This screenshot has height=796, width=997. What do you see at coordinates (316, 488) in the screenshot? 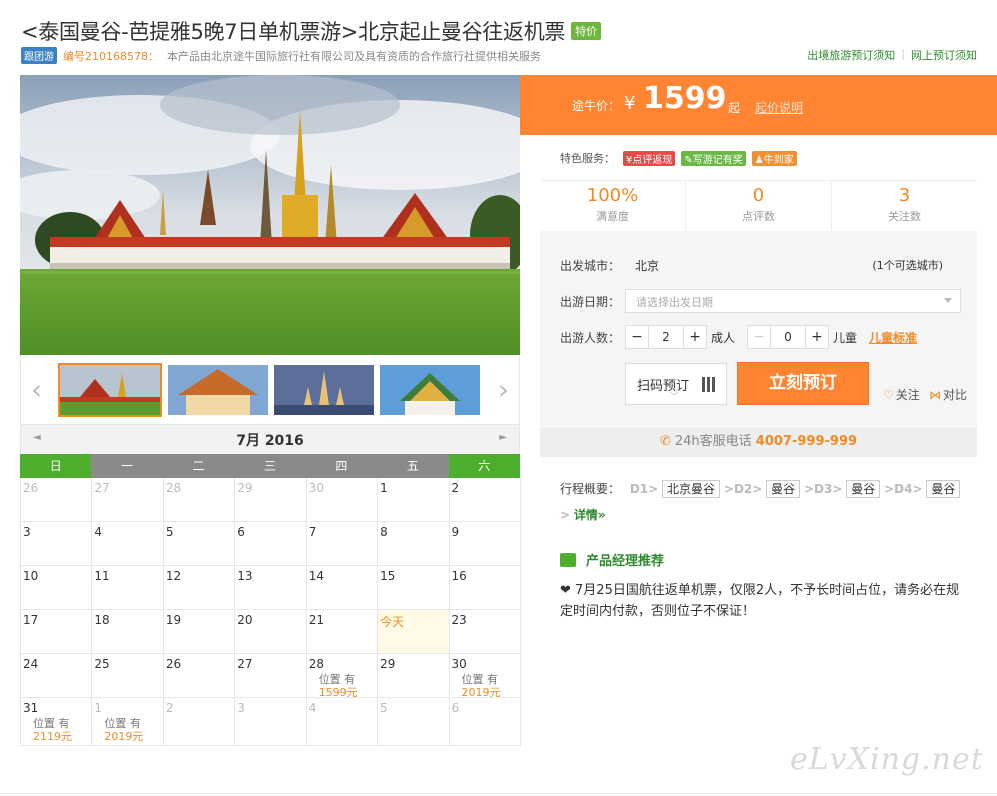
I see `calendar-day-number: 30` at bounding box center [316, 488].